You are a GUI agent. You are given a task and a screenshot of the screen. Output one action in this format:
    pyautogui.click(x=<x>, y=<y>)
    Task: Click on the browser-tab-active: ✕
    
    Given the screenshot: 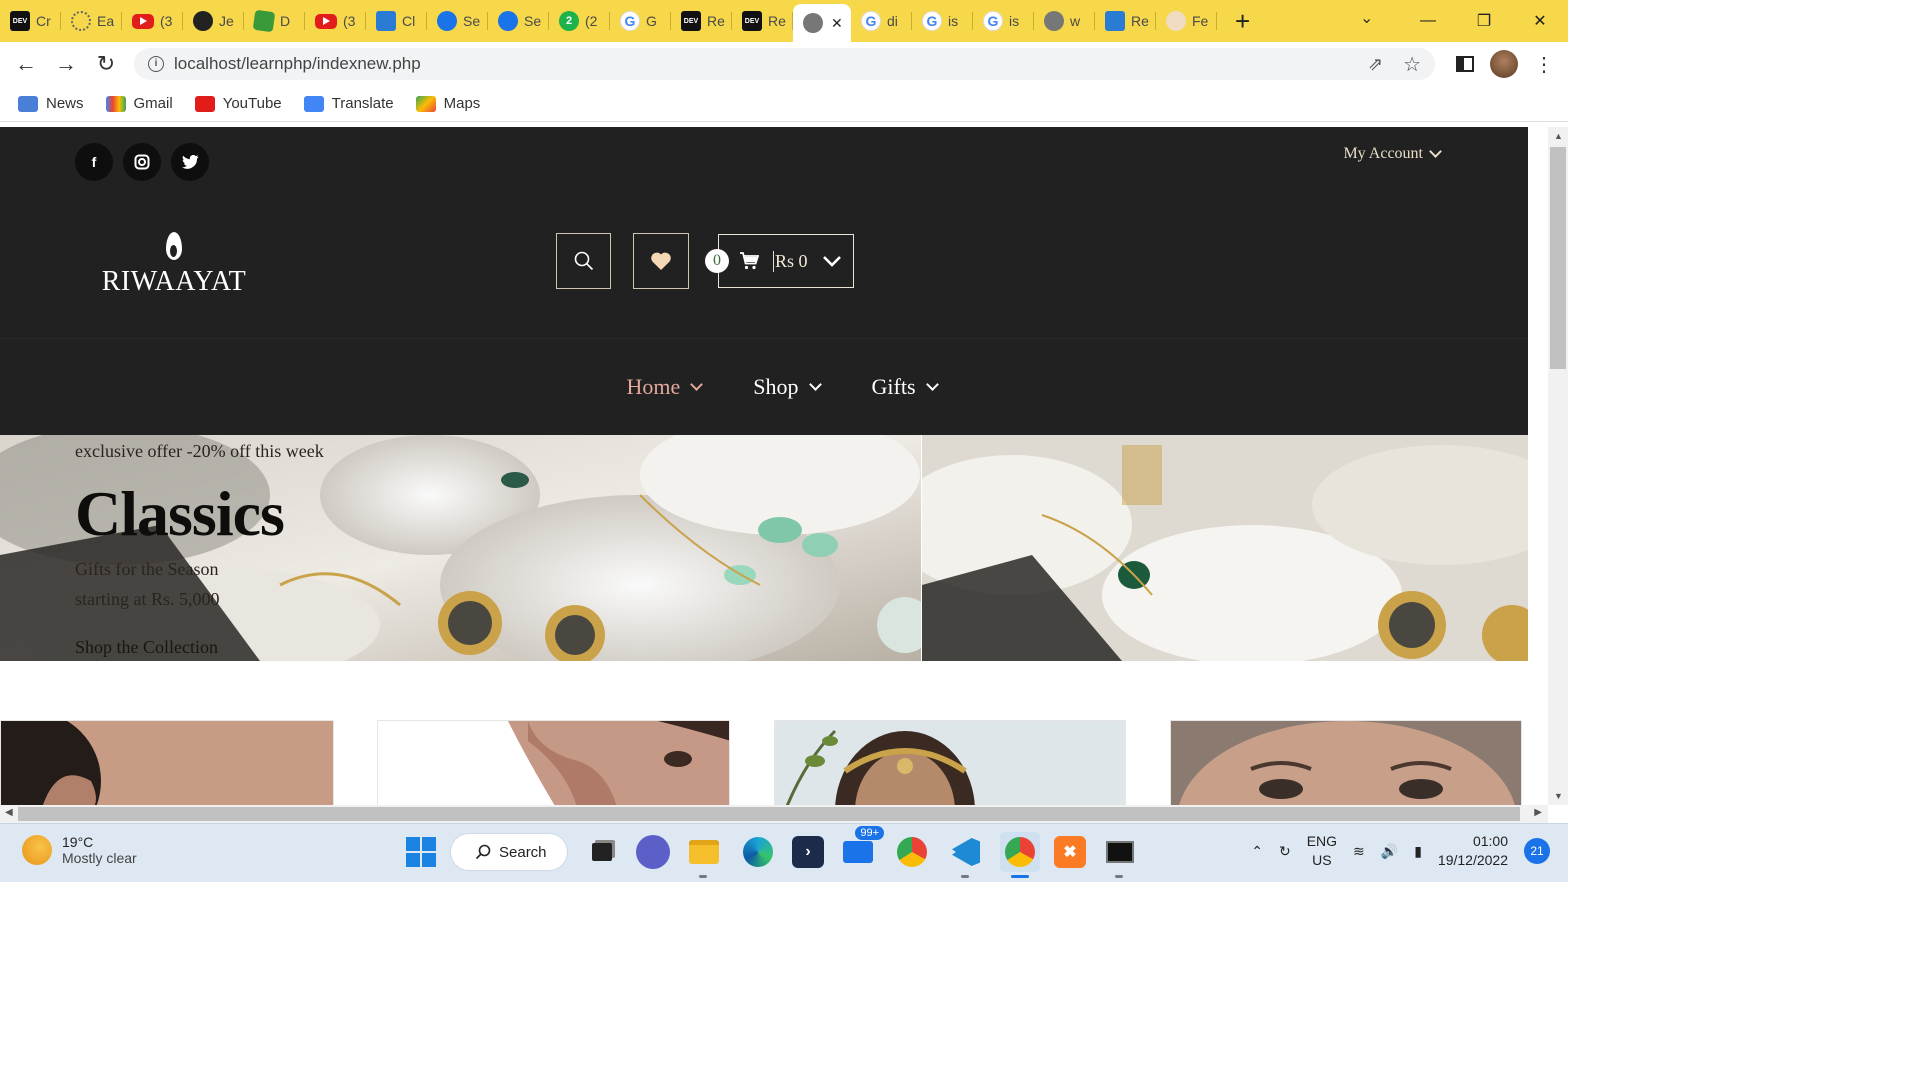 What is the action you would take?
    pyautogui.click(x=822, y=23)
    